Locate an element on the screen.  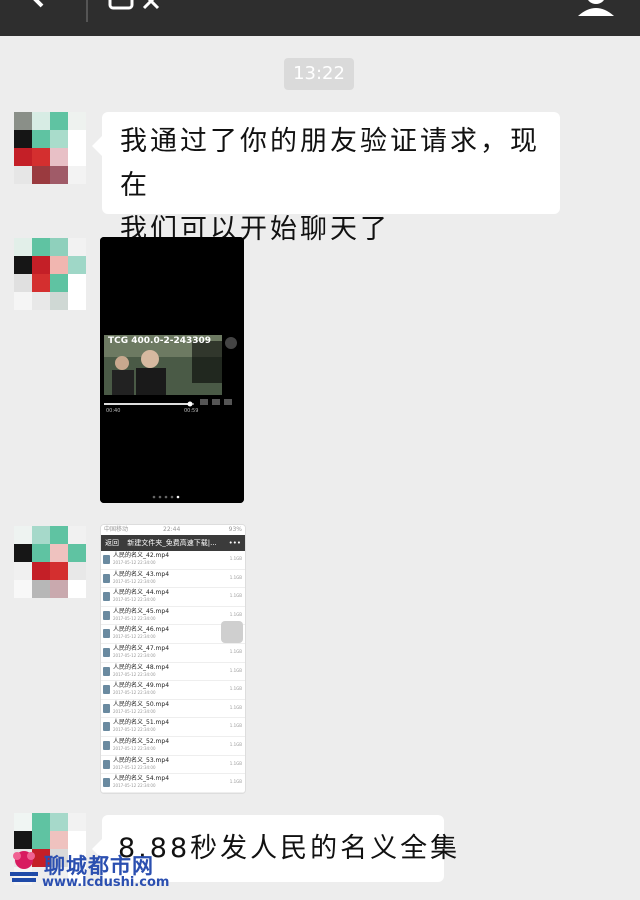
file-name: 人民的名义_54.mp4 is located at coordinates (141, 779).